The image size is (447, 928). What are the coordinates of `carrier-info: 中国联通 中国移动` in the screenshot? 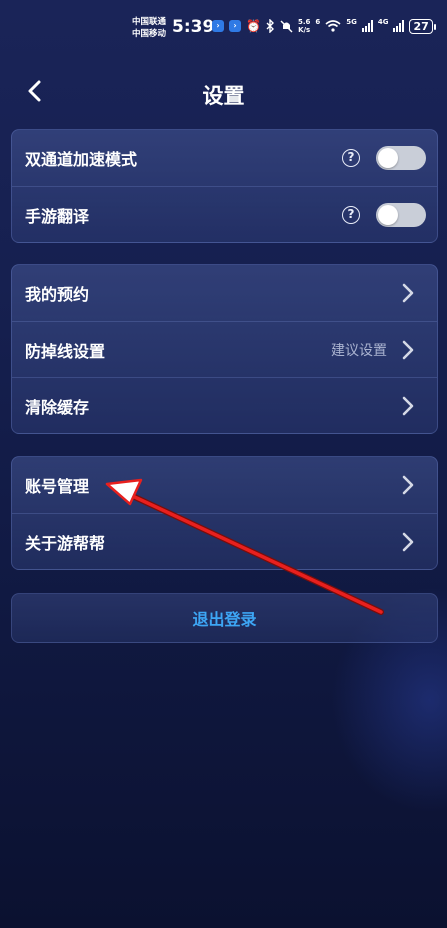 It's located at (149, 28).